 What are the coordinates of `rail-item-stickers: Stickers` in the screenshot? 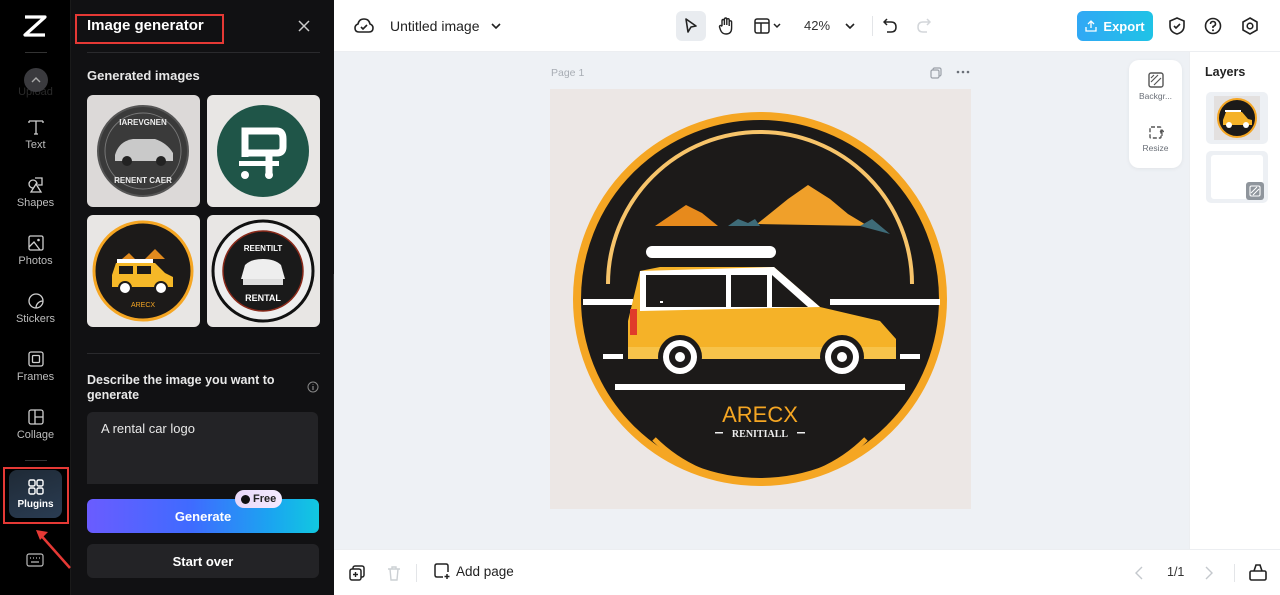 It's located at (35, 317).